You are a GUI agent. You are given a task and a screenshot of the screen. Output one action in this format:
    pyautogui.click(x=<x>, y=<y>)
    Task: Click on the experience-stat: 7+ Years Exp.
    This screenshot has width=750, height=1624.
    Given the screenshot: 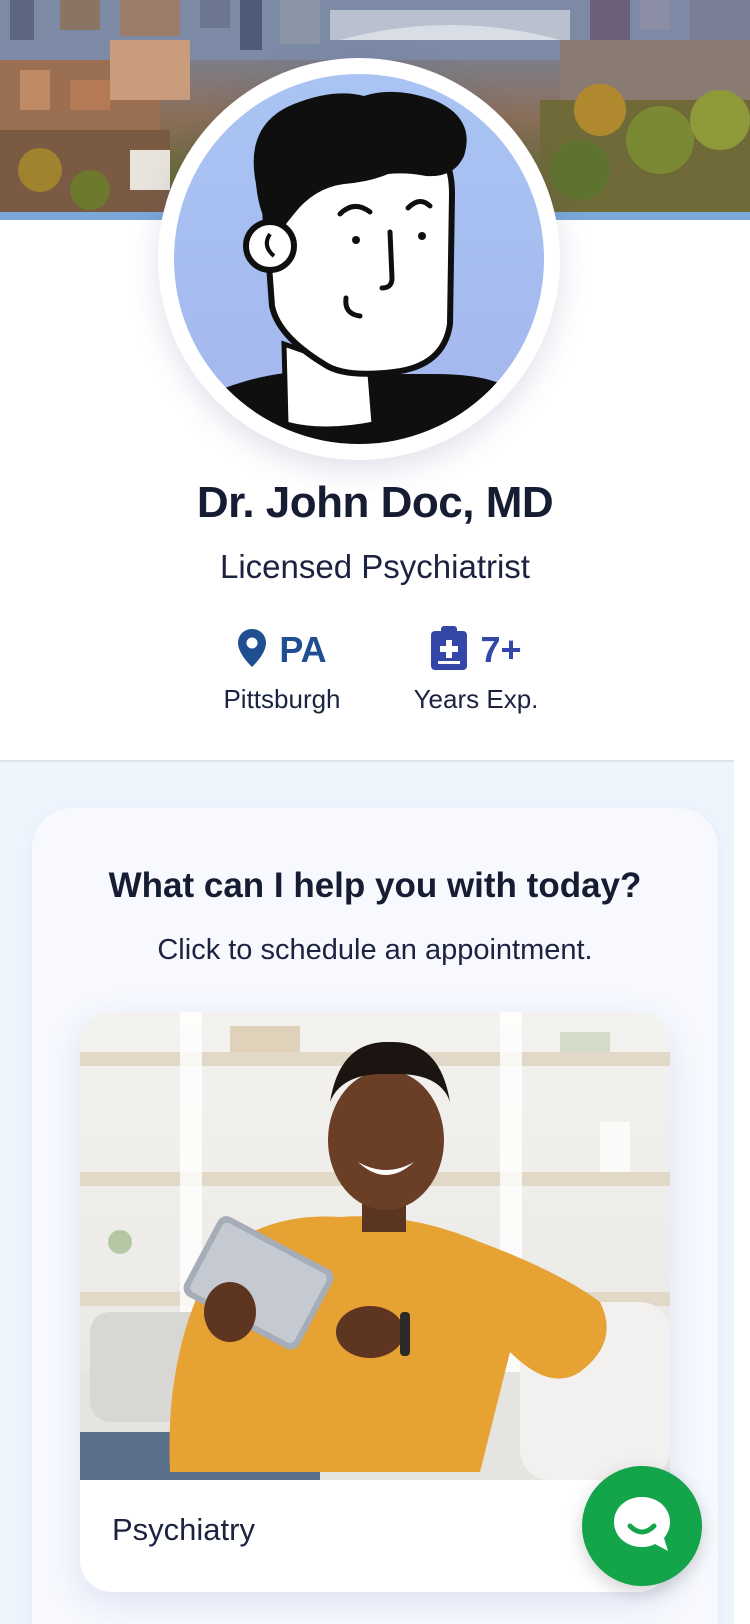 What is the action you would take?
    pyautogui.click(x=476, y=674)
    